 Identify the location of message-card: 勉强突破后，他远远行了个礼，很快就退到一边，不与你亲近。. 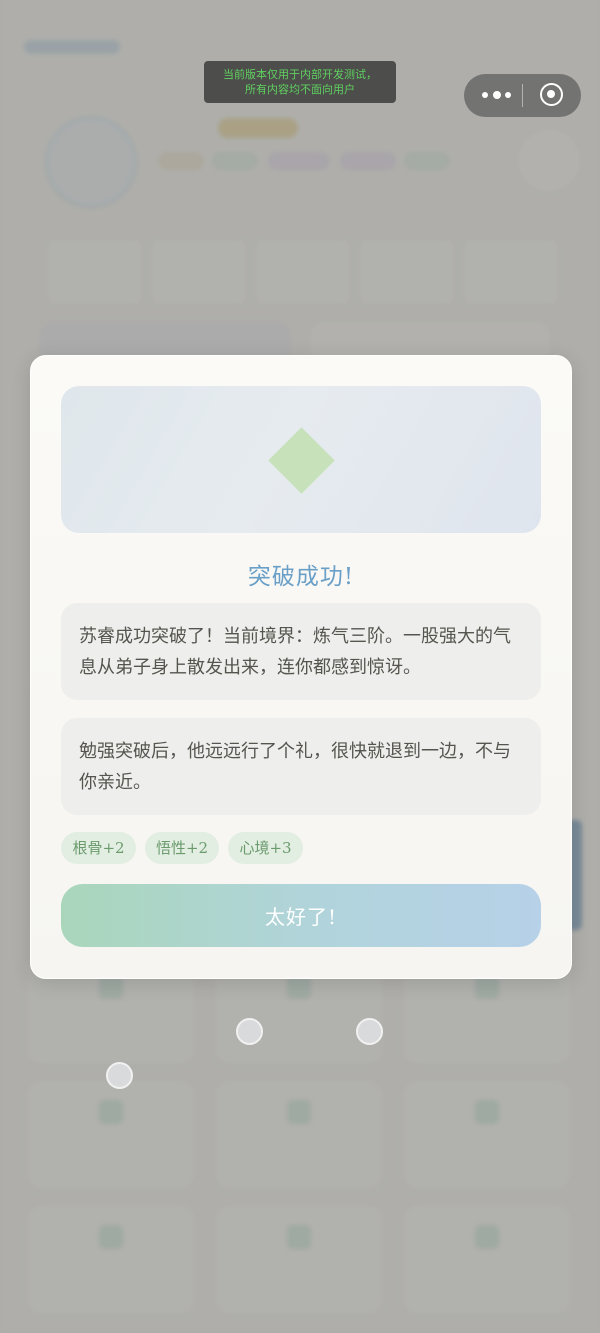
(301, 766).